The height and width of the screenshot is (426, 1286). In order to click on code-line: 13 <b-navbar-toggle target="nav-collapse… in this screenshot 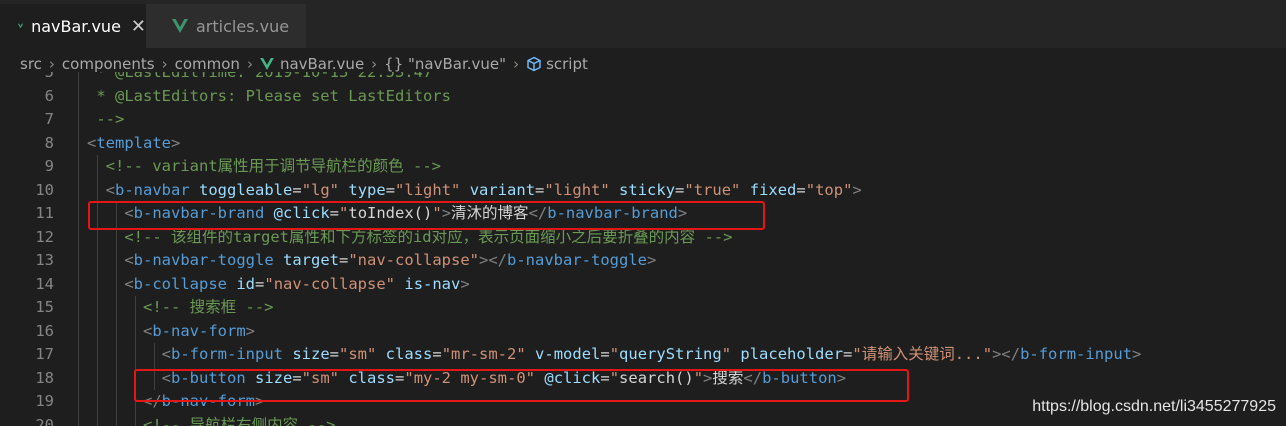, I will do `click(643, 261)`.